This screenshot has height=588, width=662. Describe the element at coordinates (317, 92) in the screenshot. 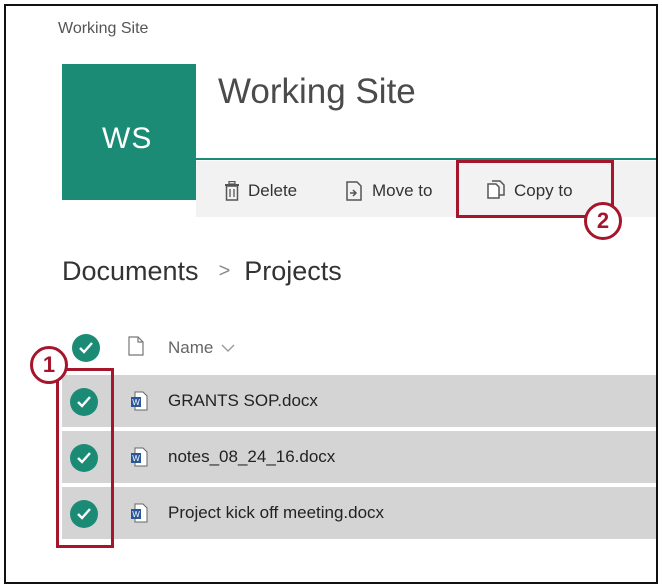

I see `site-title: Working Site` at that location.